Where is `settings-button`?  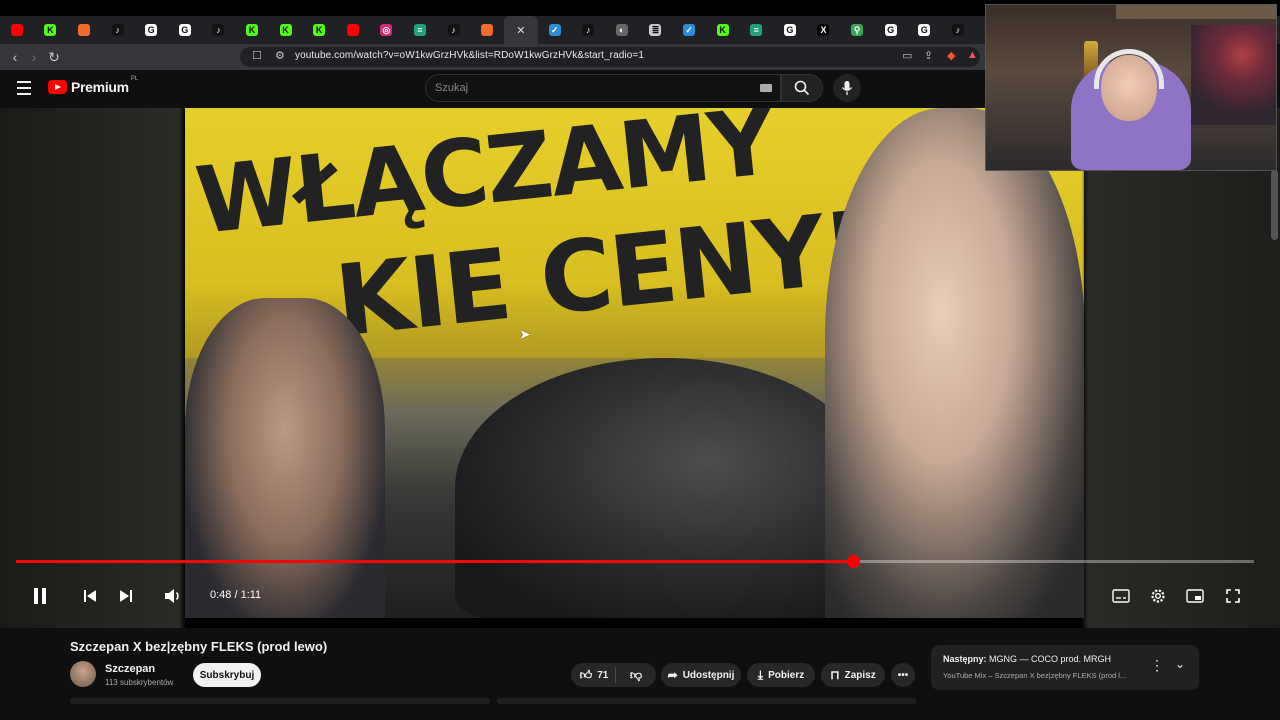
settings-button is located at coordinates (1158, 596).